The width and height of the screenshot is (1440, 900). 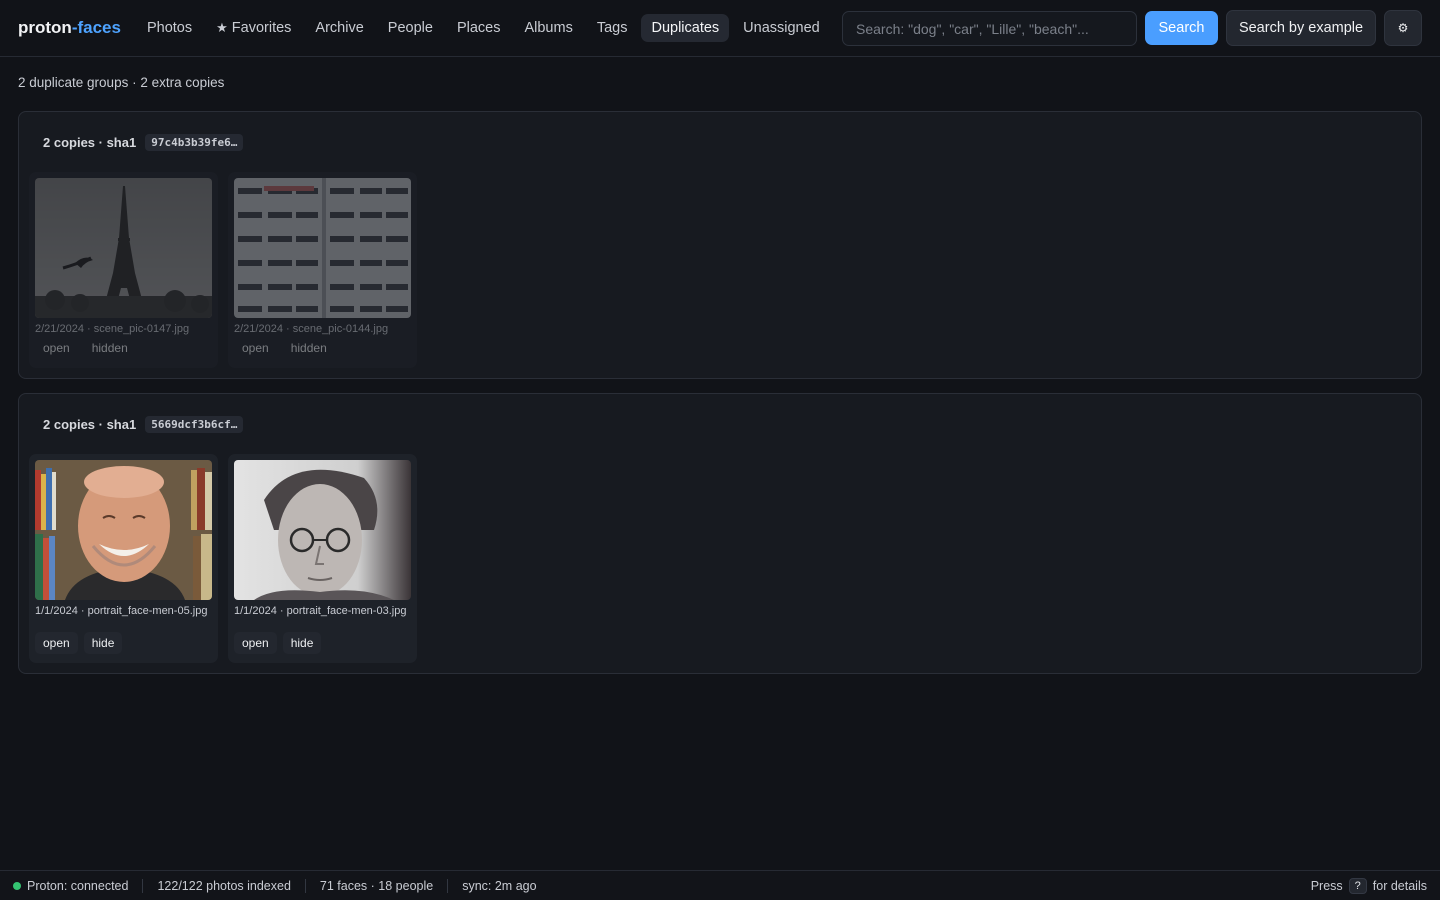 I want to click on nav-people: People, so click(x=410, y=28).